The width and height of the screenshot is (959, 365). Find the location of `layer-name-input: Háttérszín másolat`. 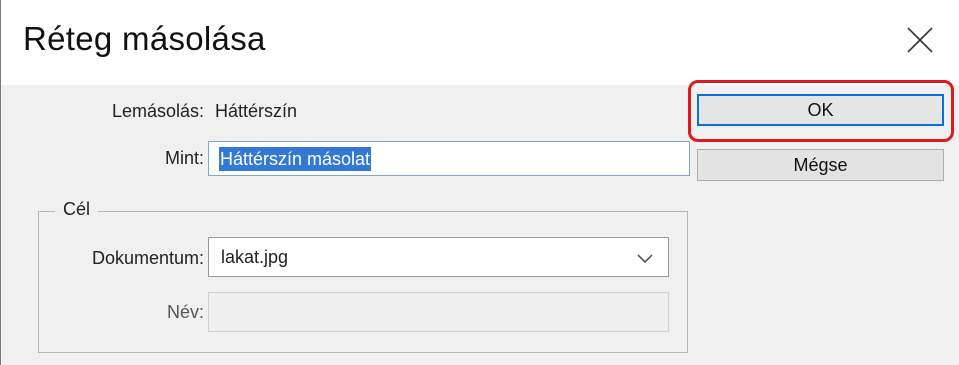

layer-name-input: Háttérszín másolat is located at coordinates (449, 158).